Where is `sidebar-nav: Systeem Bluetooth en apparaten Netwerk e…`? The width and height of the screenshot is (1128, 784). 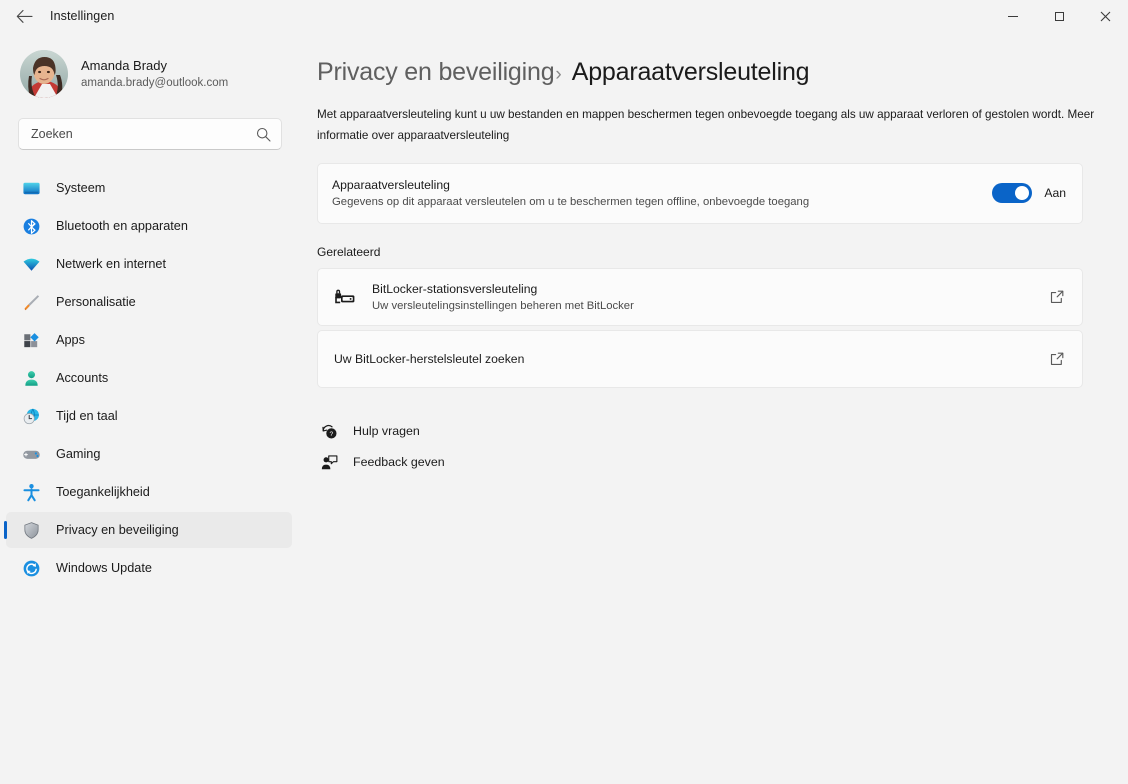 sidebar-nav: Systeem Bluetooth en apparaten Netwerk e… is located at coordinates (150, 378).